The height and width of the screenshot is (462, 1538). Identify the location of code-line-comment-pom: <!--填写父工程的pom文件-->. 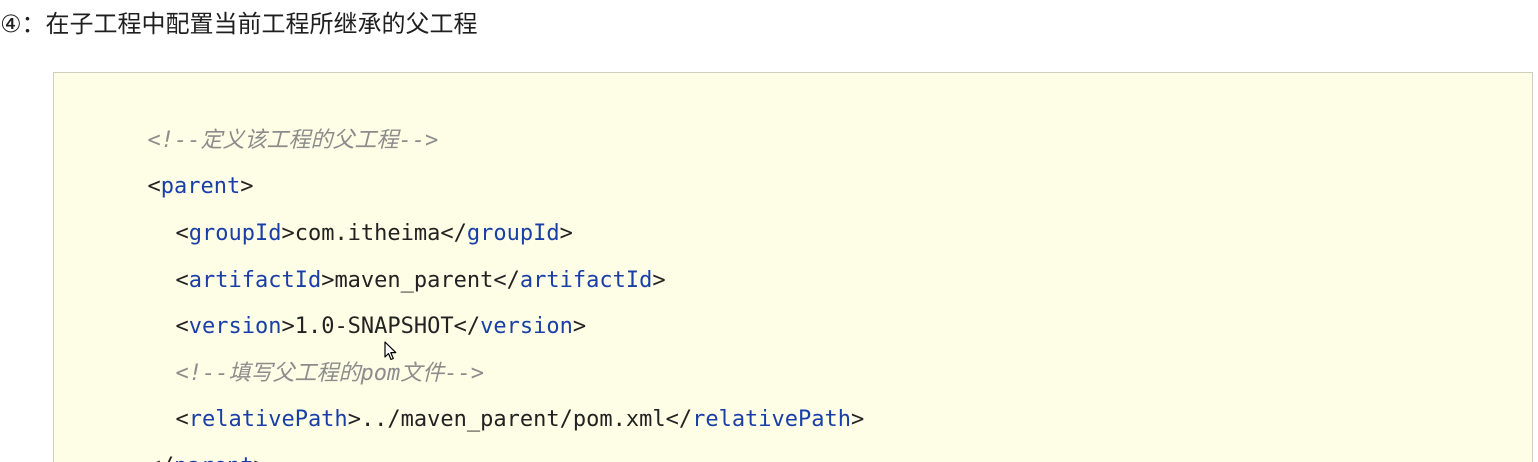
(289, 354).